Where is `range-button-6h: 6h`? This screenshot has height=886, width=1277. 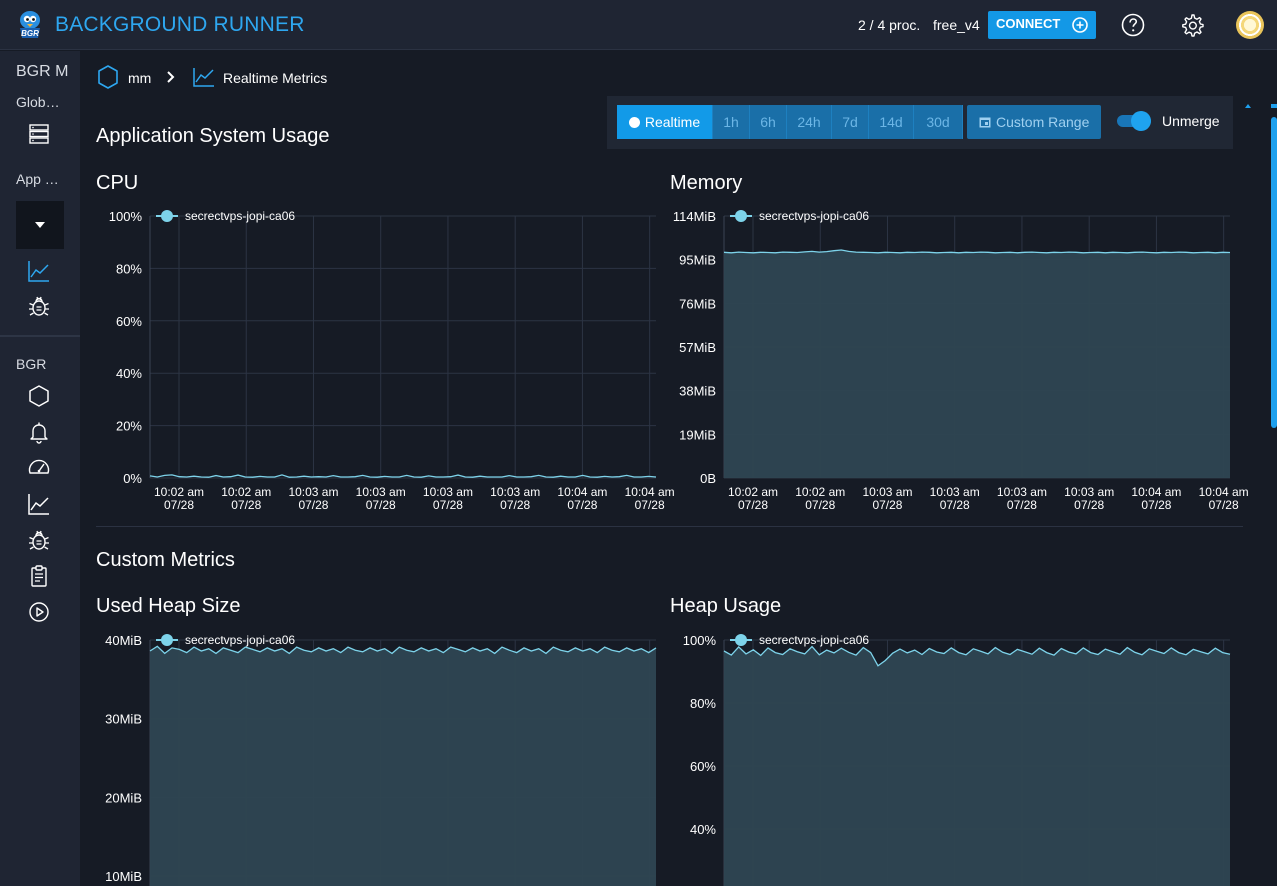 range-button-6h: 6h is located at coordinates (768, 122).